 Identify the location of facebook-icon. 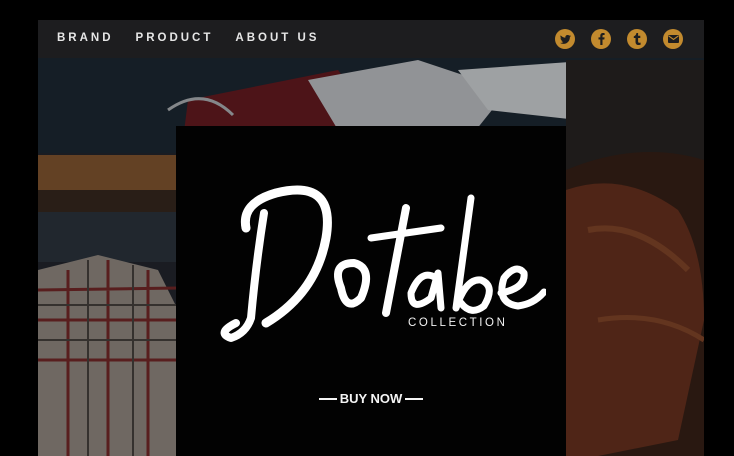
(601, 39).